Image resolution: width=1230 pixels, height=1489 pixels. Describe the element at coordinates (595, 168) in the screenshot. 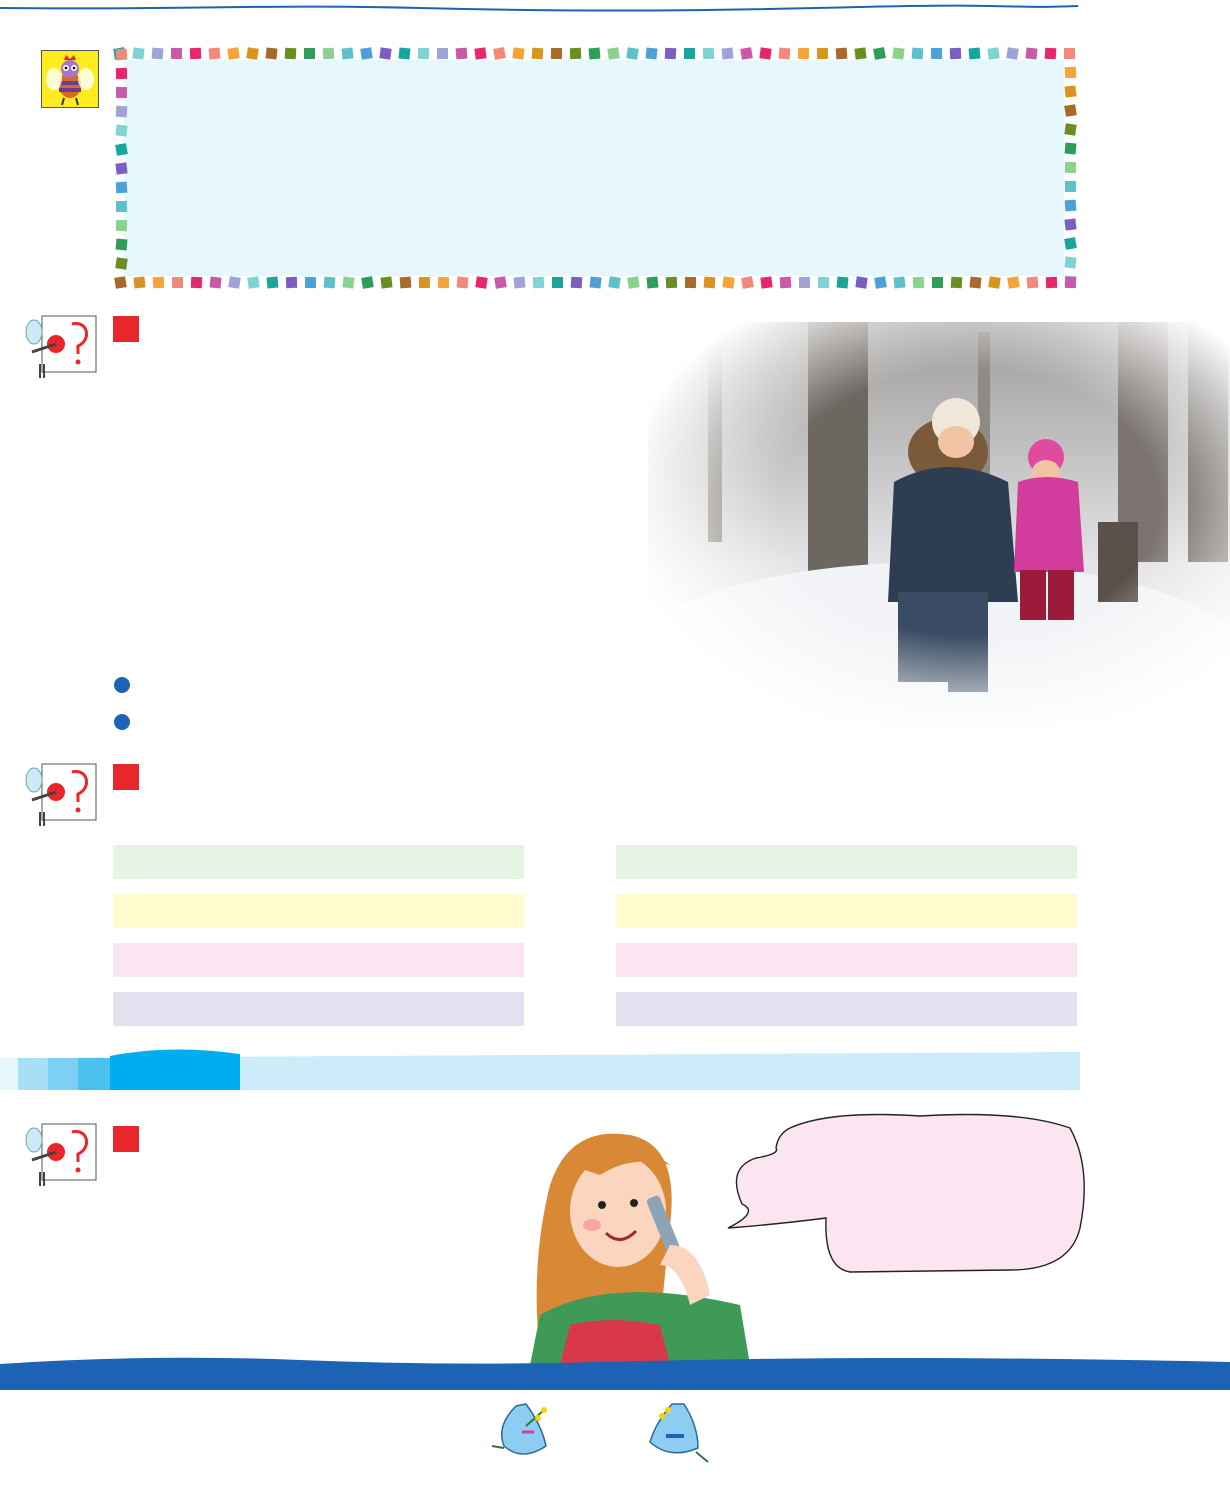

I see `rule-box-confetti-border` at that location.